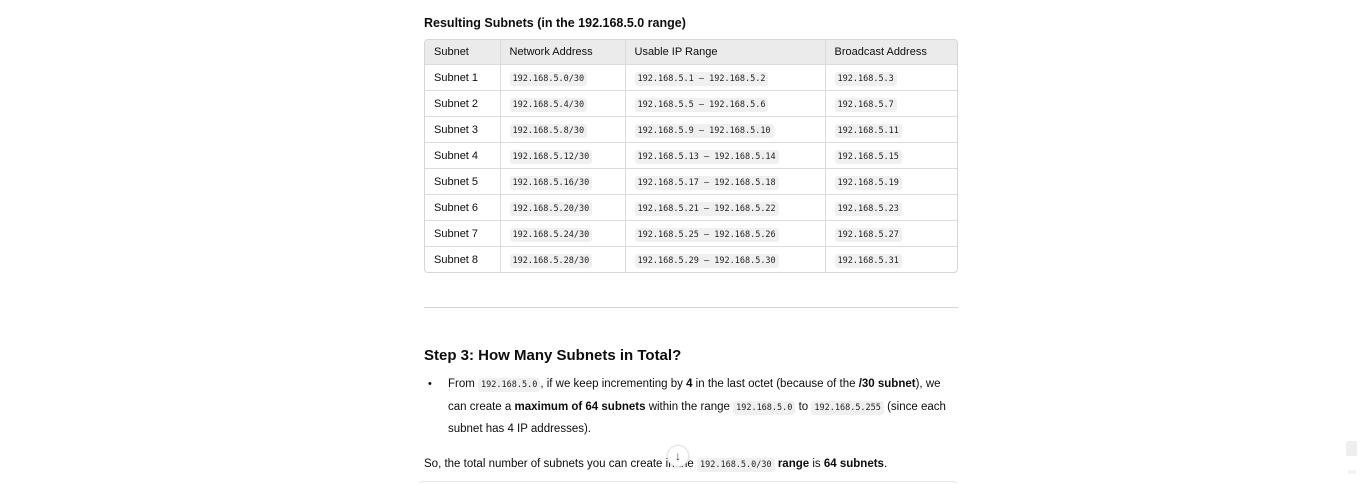 The image size is (1360, 485). Describe the element at coordinates (847, 407) in the screenshot. I see `inline-code: 192.168.5.255` at that location.